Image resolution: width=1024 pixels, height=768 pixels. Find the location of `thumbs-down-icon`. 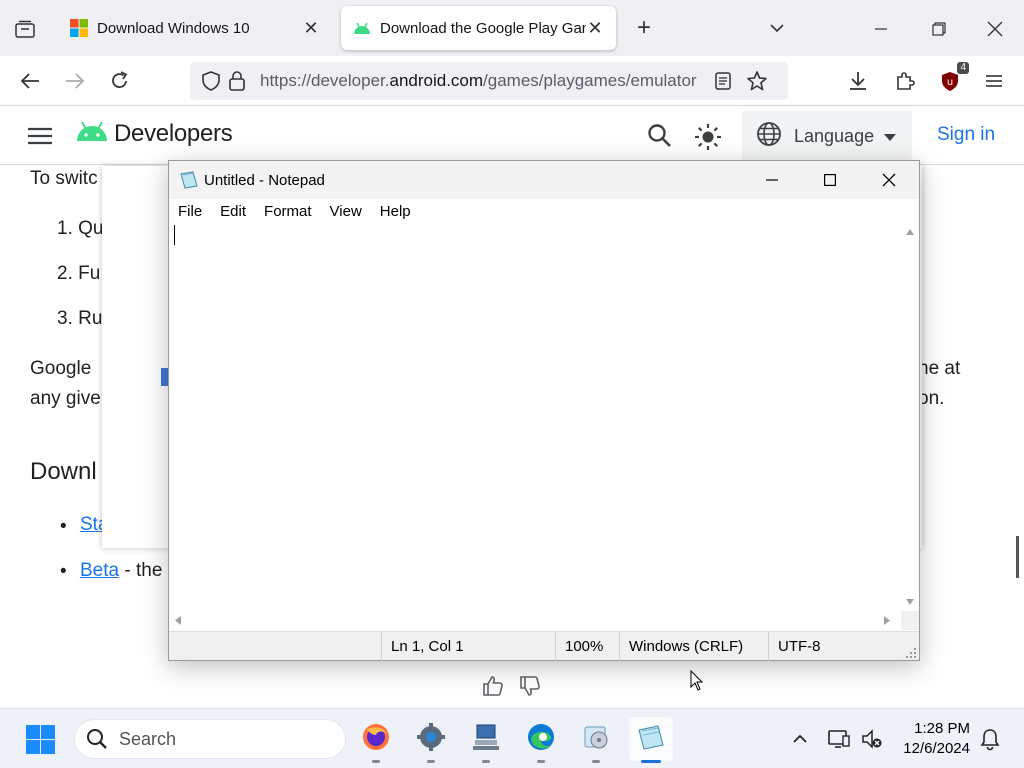

thumbs-down-icon is located at coordinates (531, 687).